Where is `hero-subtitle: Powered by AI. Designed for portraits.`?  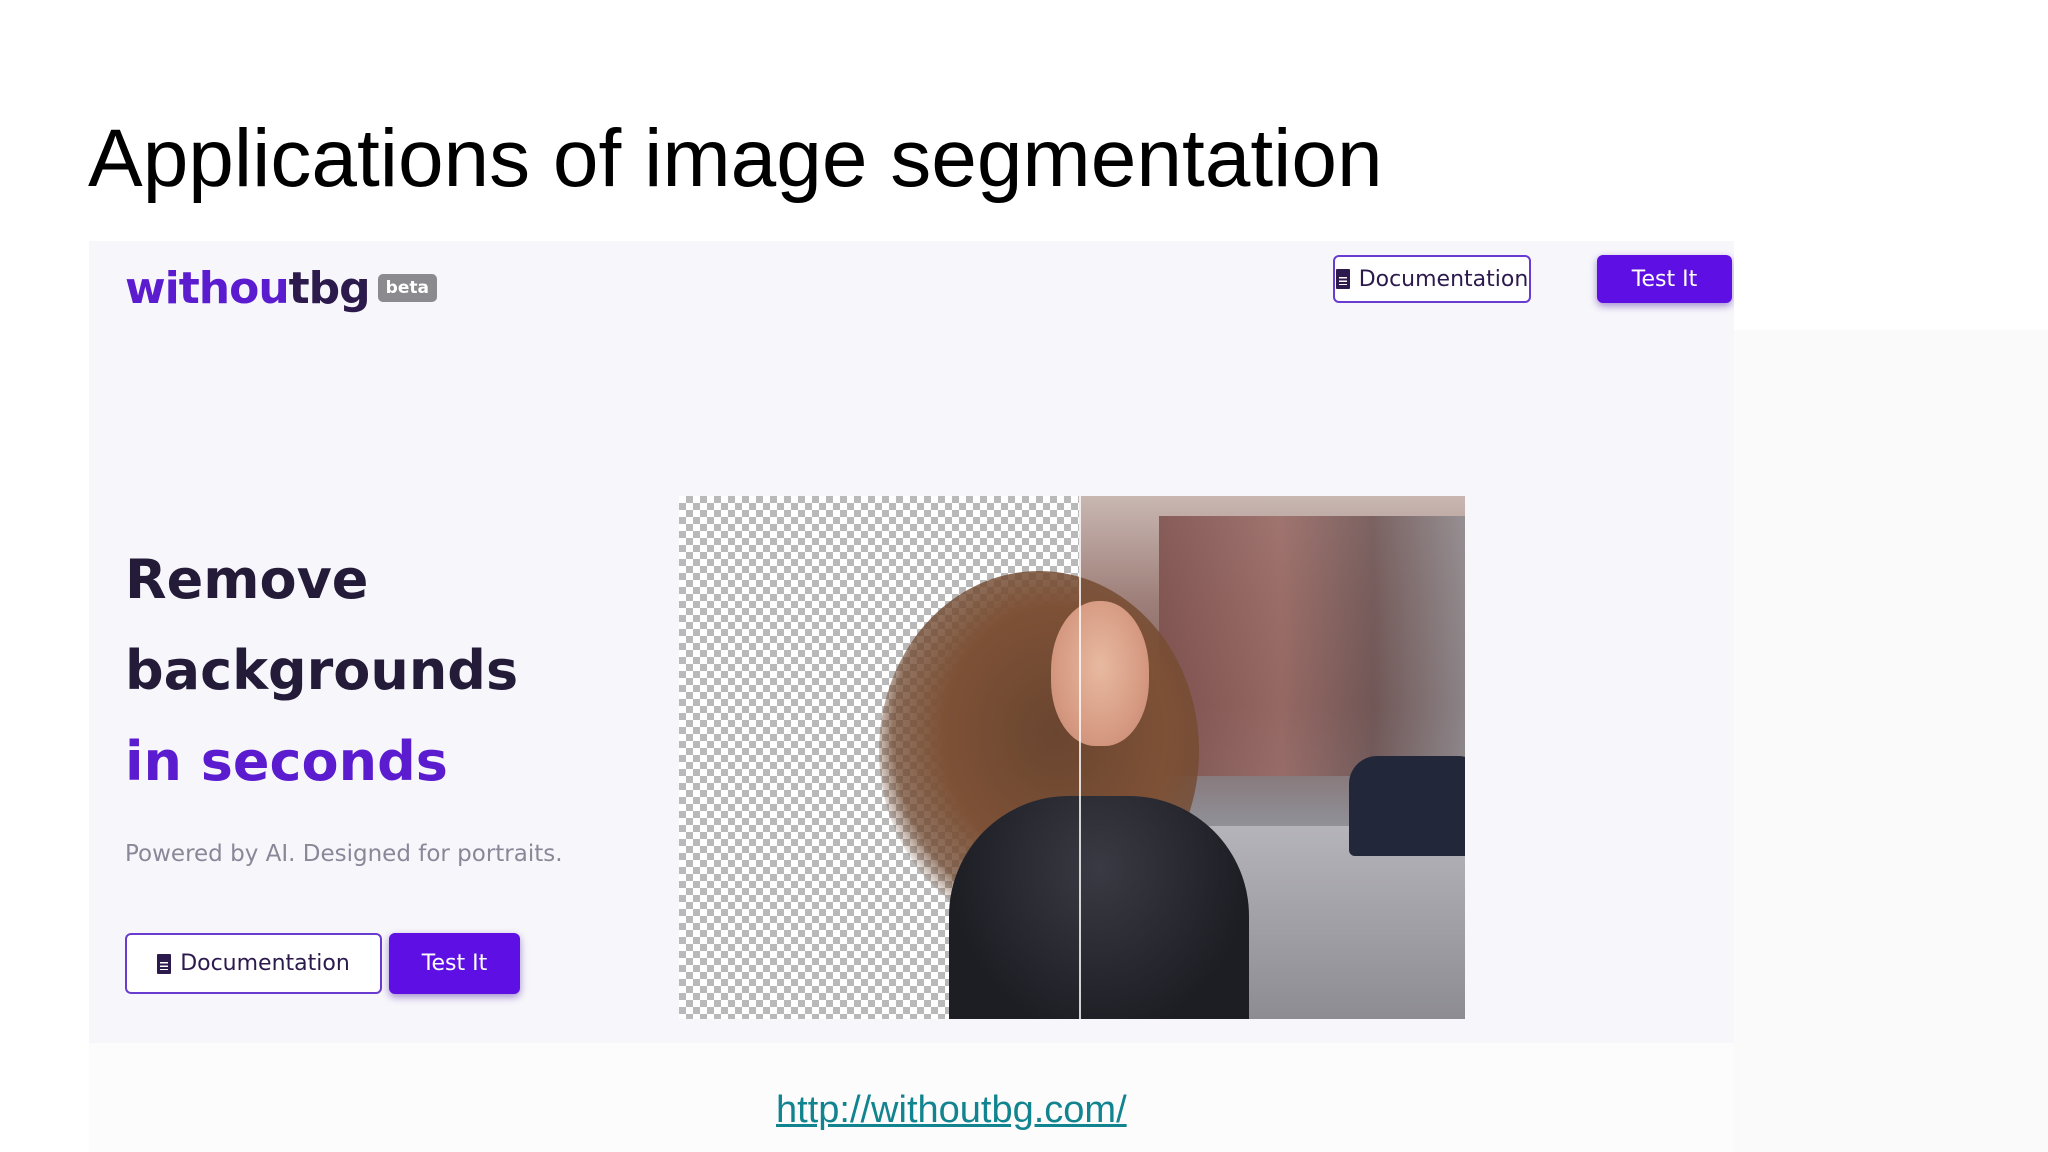
hero-subtitle: Powered by AI. Designed for portraits. is located at coordinates (344, 854).